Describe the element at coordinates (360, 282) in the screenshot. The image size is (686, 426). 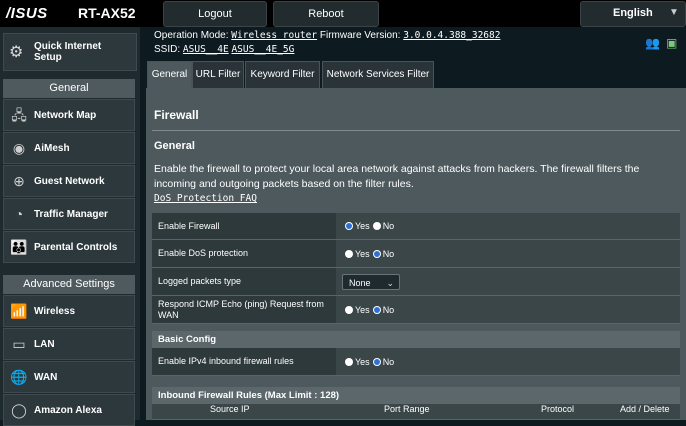
I see `select-value: None` at that location.